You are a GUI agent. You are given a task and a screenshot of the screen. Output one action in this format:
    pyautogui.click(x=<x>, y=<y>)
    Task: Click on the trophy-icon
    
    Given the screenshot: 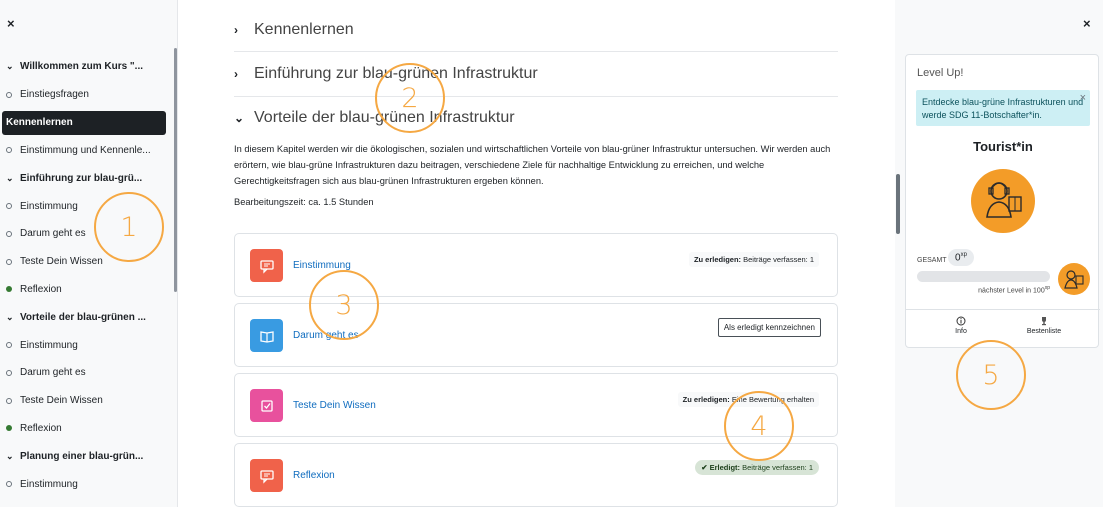 What is the action you would take?
    pyautogui.click(x=1044, y=322)
    